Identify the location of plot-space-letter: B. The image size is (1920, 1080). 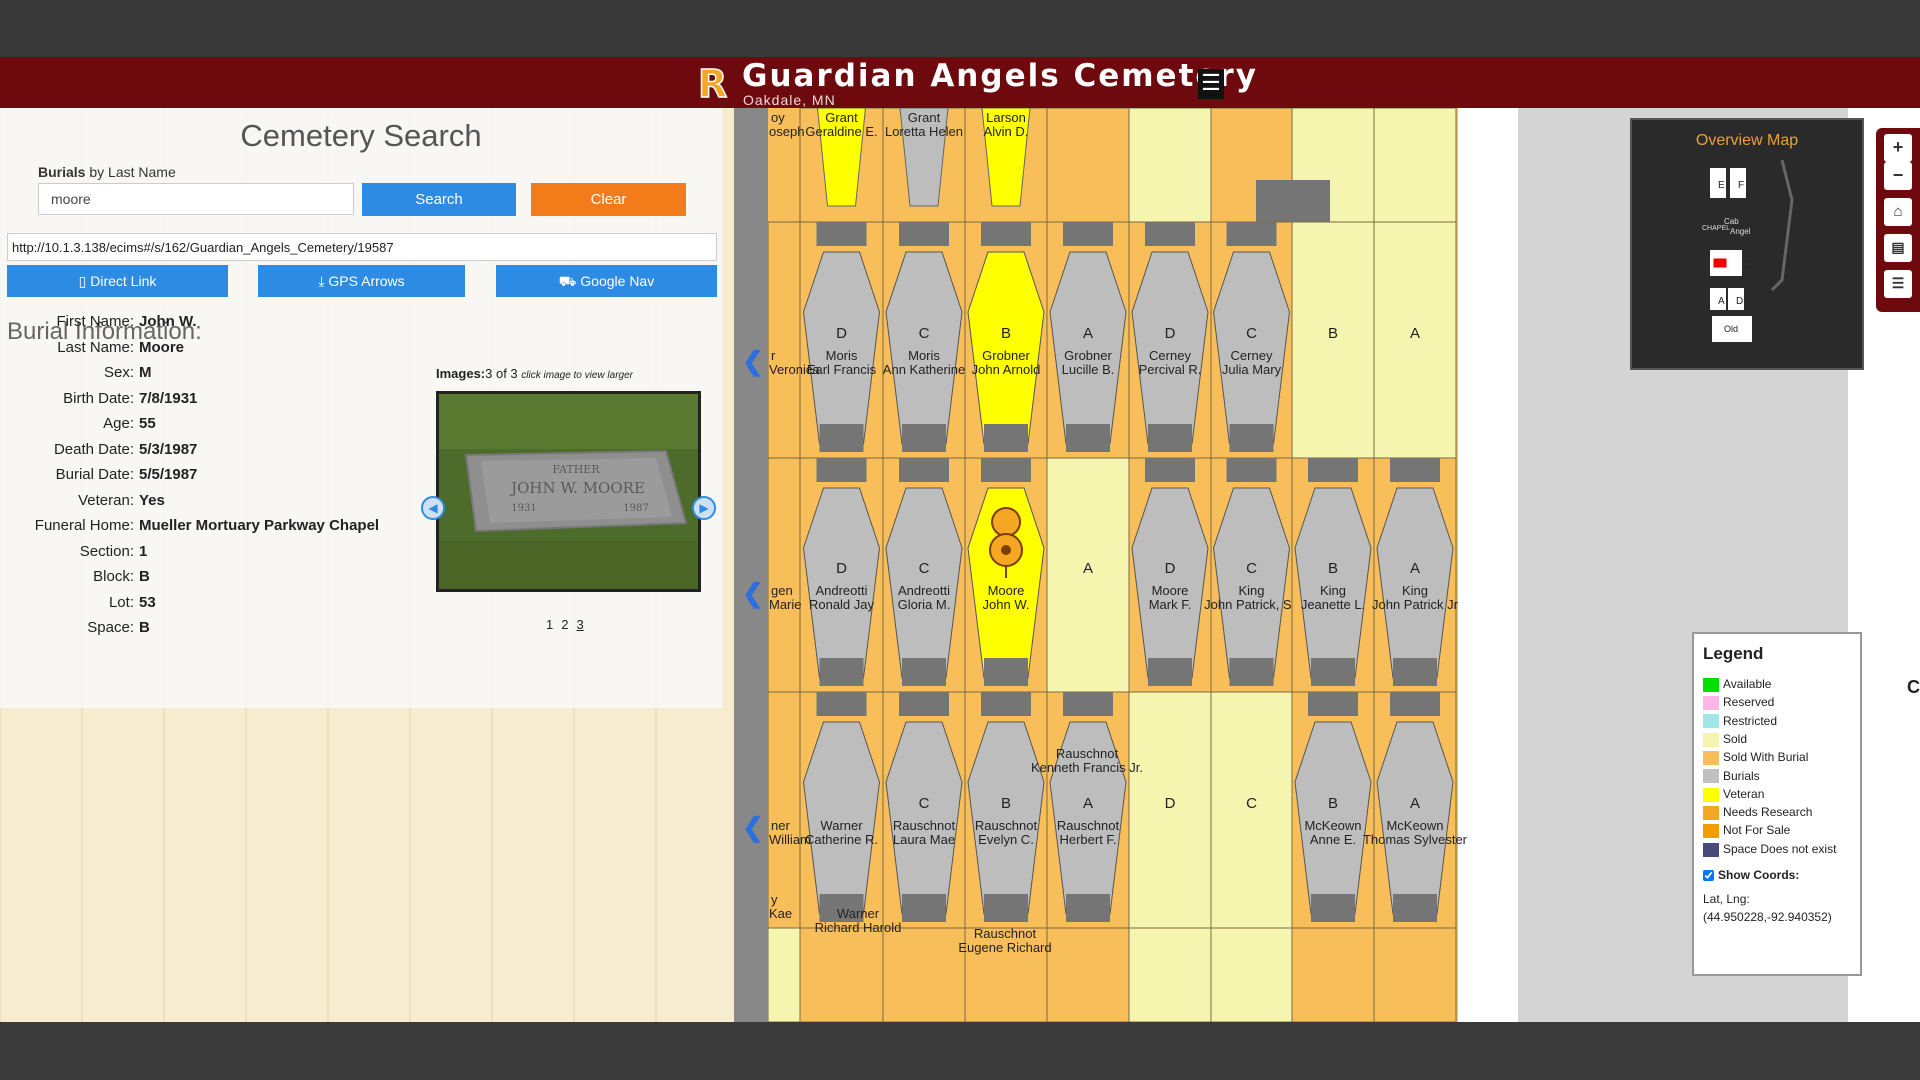
(1333, 333).